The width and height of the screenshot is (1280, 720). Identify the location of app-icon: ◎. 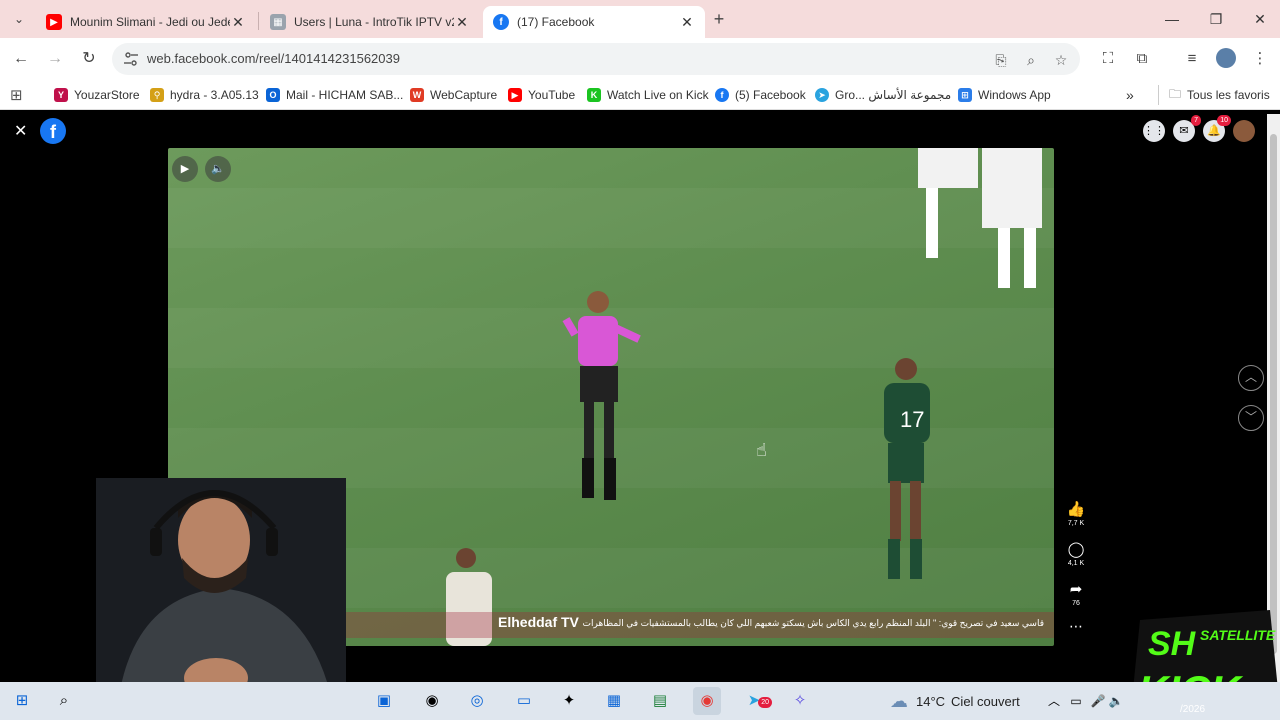
(477, 701).